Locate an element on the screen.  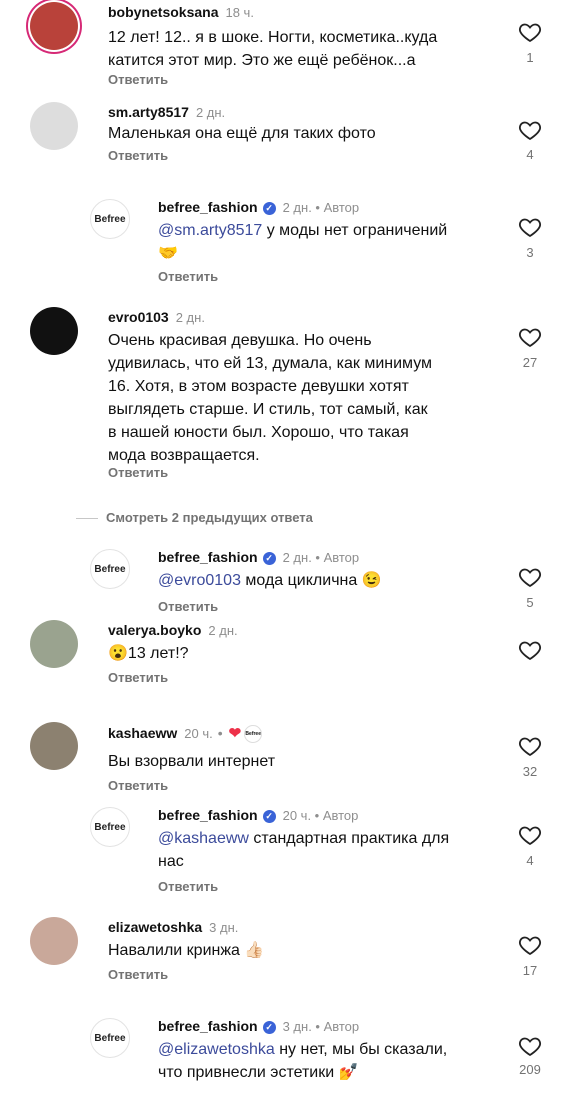
comment-header: befree_fashion ✓ 2 дн. • Автор is located at coordinates (258, 207).